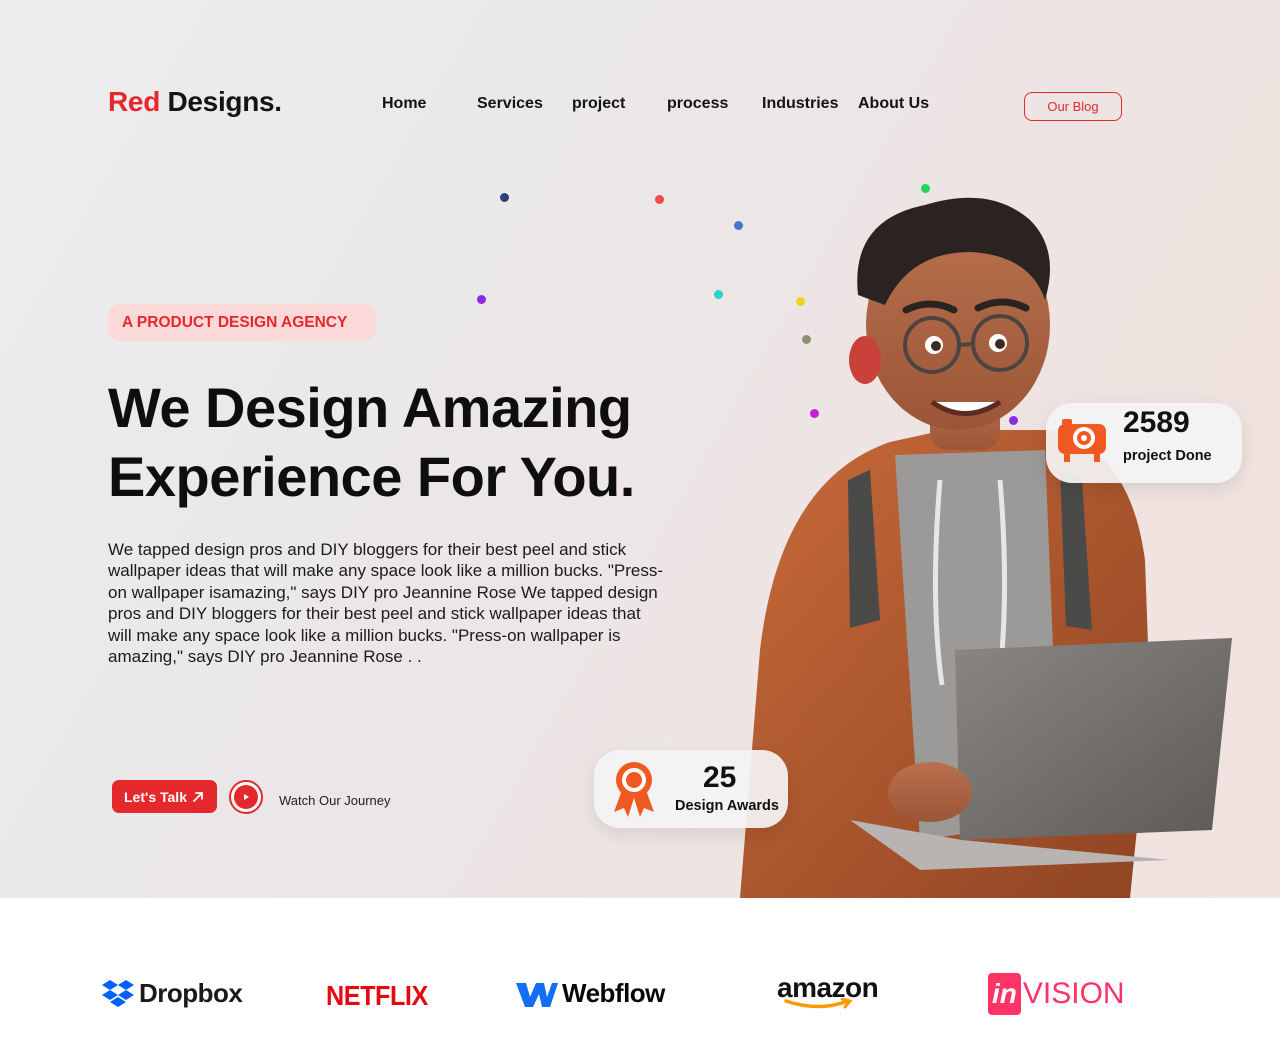 Image resolution: width=1280 pixels, height=1050 pixels. I want to click on invision-logo-mark: in, so click(1004, 994).